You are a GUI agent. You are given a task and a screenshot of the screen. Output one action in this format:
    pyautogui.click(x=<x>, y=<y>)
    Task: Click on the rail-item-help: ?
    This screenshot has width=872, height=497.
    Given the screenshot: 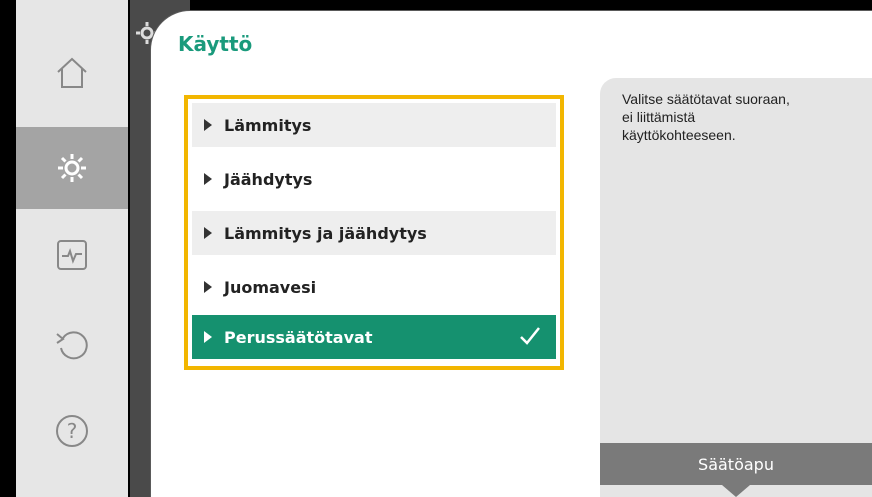 What is the action you would take?
    pyautogui.click(x=72, y=431)
    